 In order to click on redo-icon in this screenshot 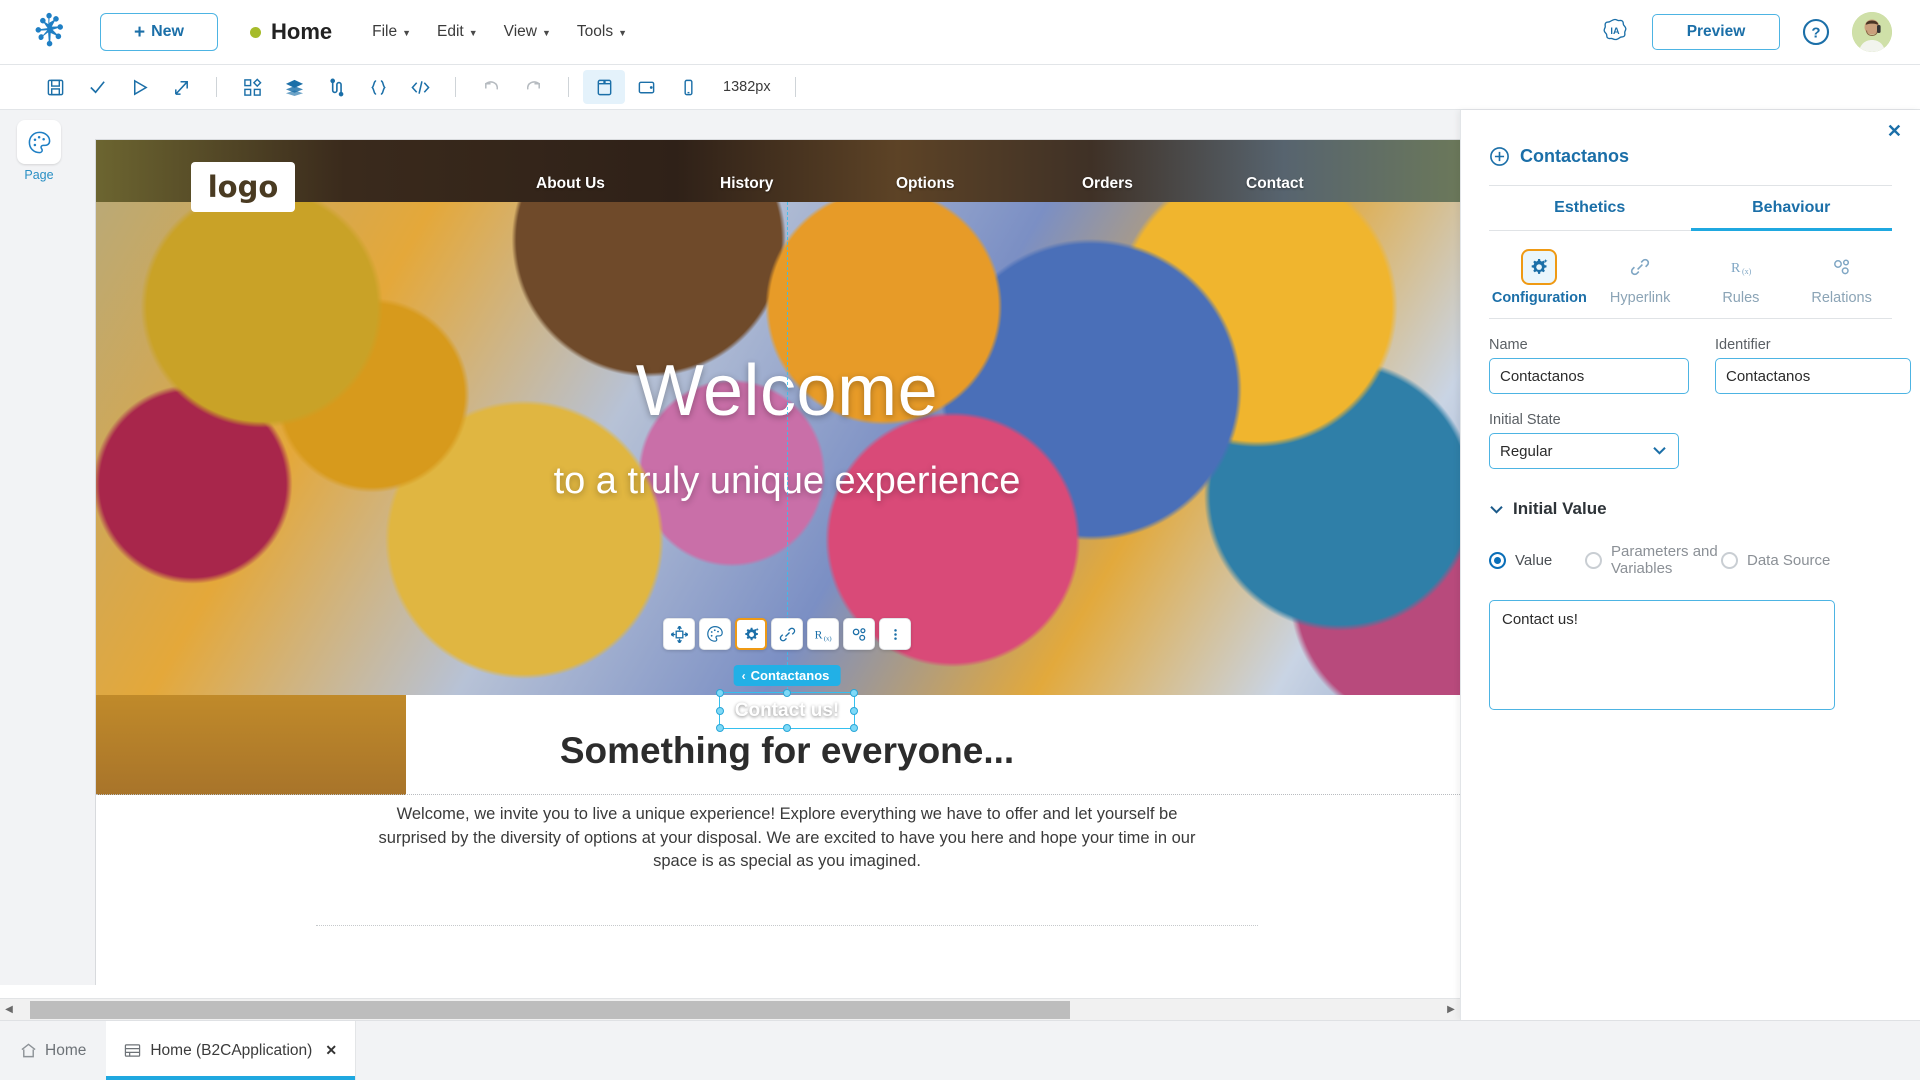, I will do `click(533, 87)`.